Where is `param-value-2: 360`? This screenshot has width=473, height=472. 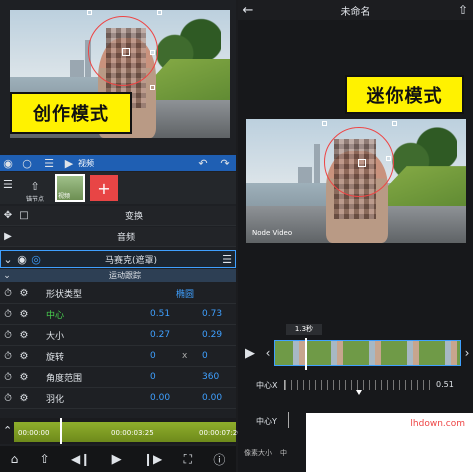 param-value-2: 360 is located at coordinates (210, 377).